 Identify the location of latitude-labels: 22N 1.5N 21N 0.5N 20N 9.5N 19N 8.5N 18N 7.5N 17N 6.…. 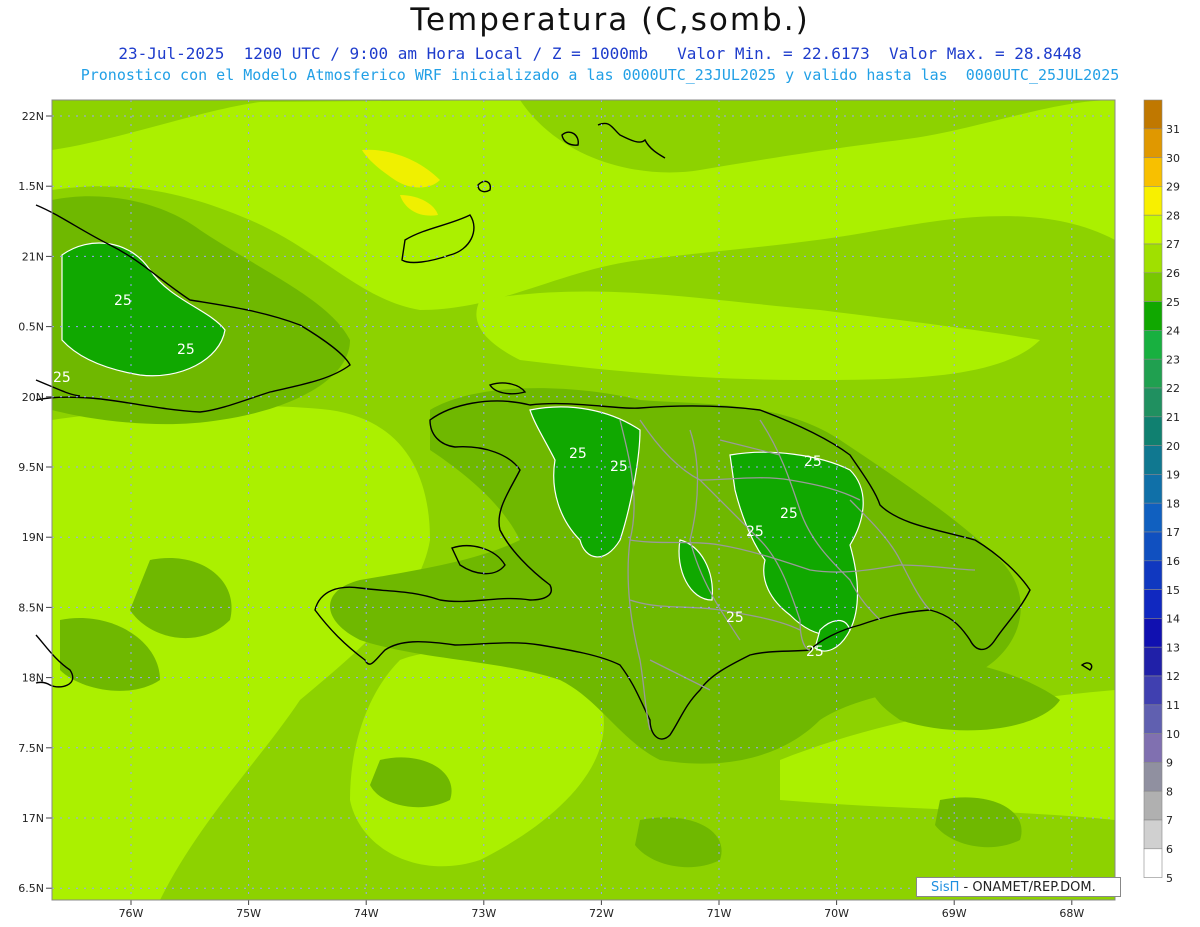
(35, 502).